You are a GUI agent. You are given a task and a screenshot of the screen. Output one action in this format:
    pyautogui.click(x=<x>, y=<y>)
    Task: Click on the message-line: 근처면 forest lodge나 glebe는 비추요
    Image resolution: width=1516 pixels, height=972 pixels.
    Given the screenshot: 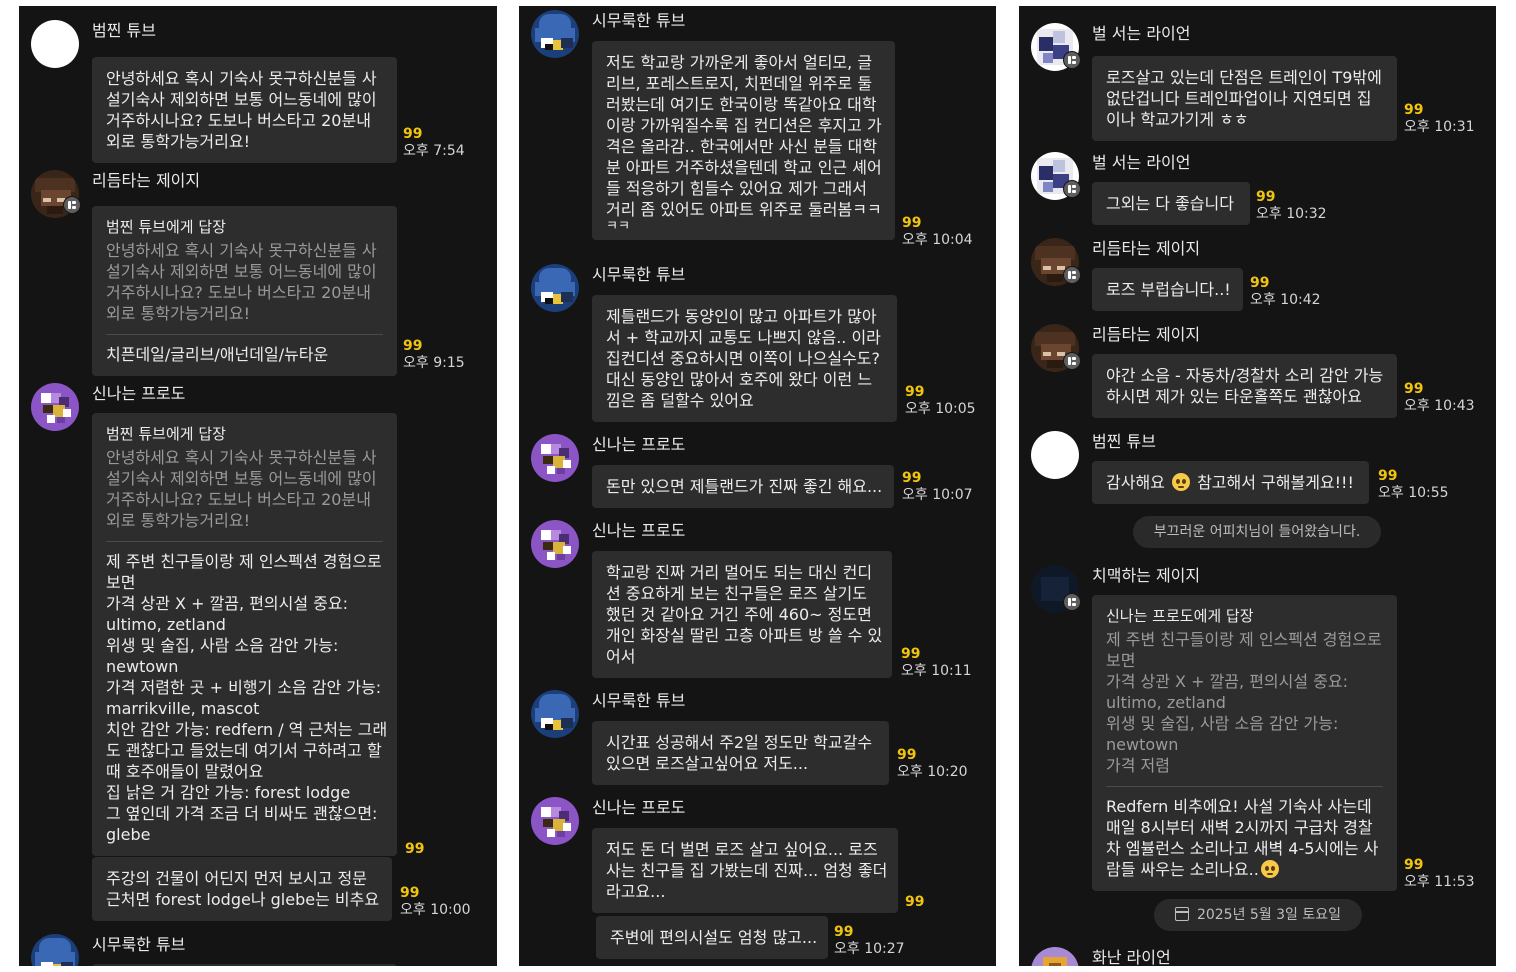 What is the action you would take?
    pyautogui.click(x=243, y=899)
    